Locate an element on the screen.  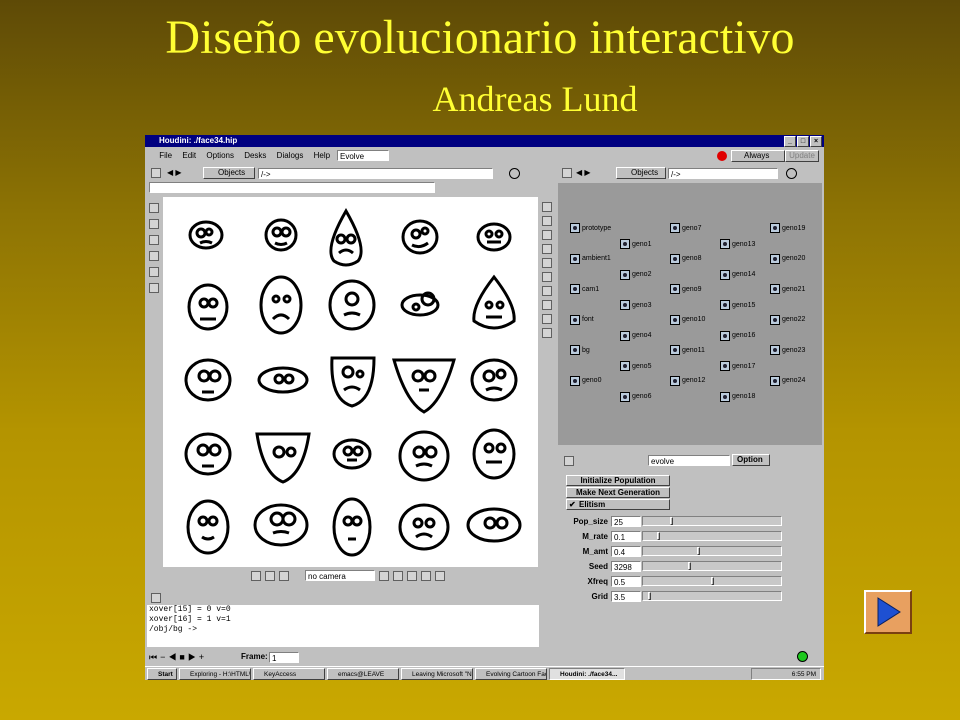
viewer-path-field: /-> is located at coordinates (375, 173).